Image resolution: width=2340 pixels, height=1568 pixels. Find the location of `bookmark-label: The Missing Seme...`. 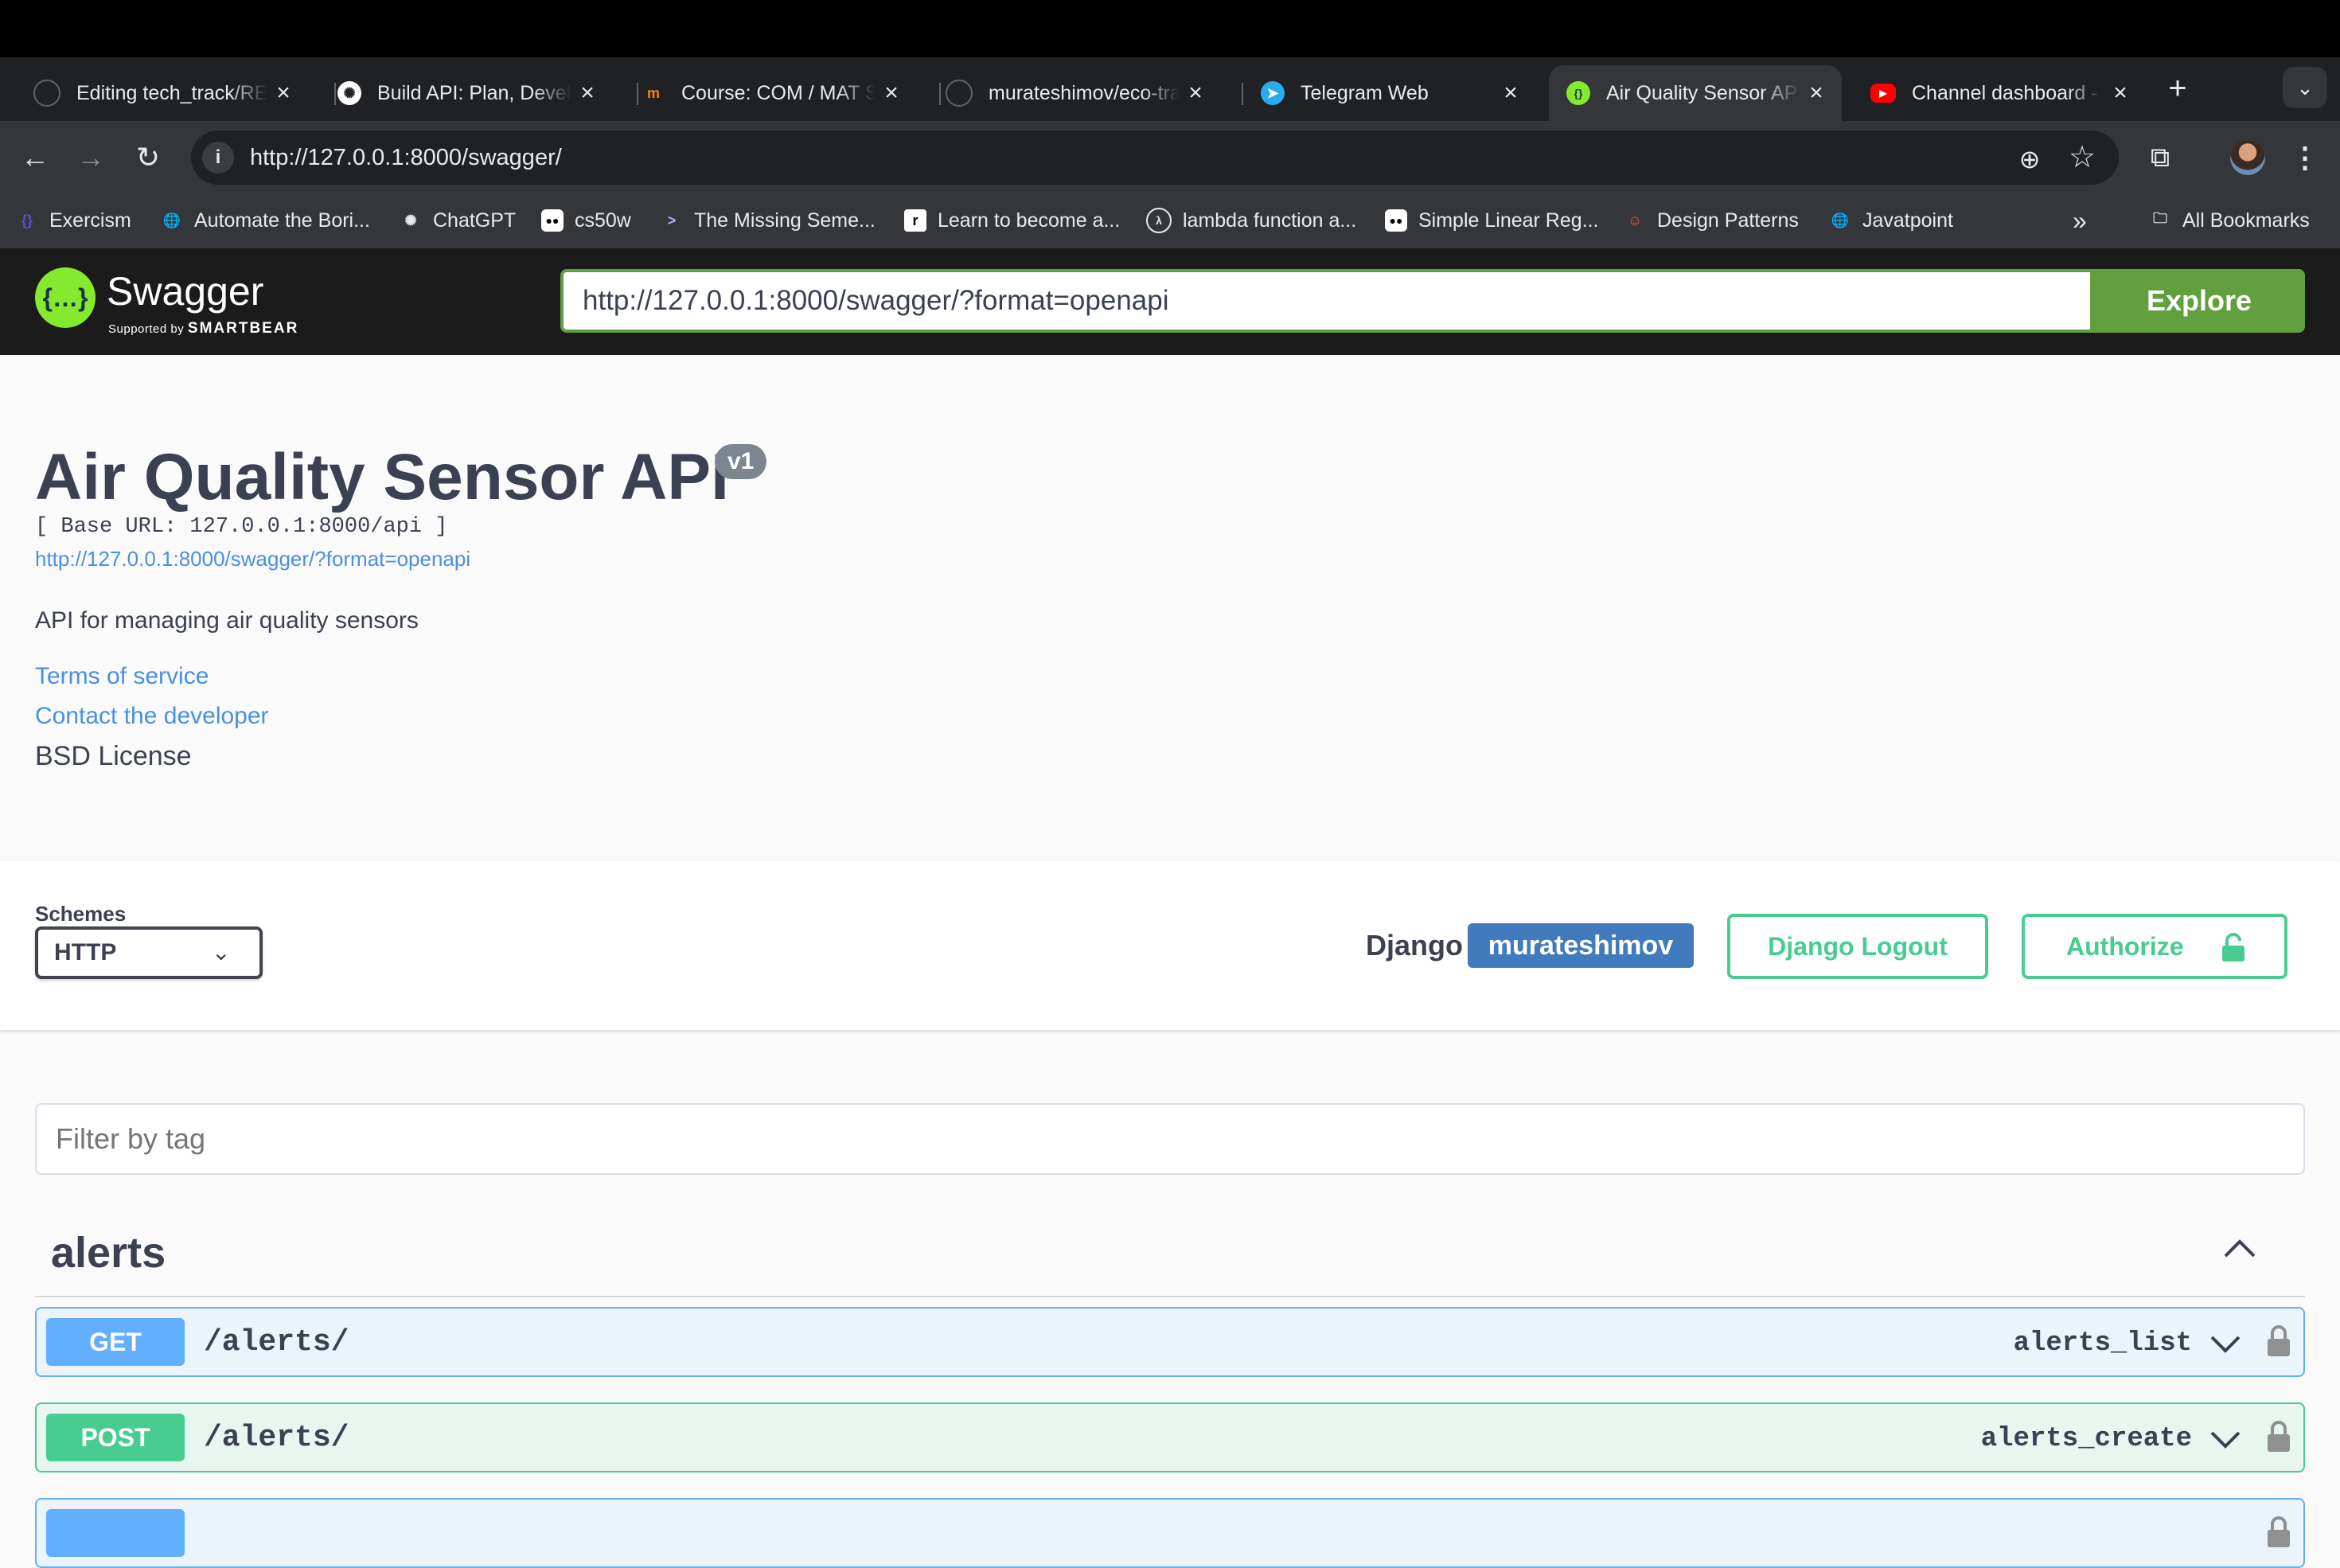

bookmark-label: The Missing Seme... is located at coordinates (785, 220).